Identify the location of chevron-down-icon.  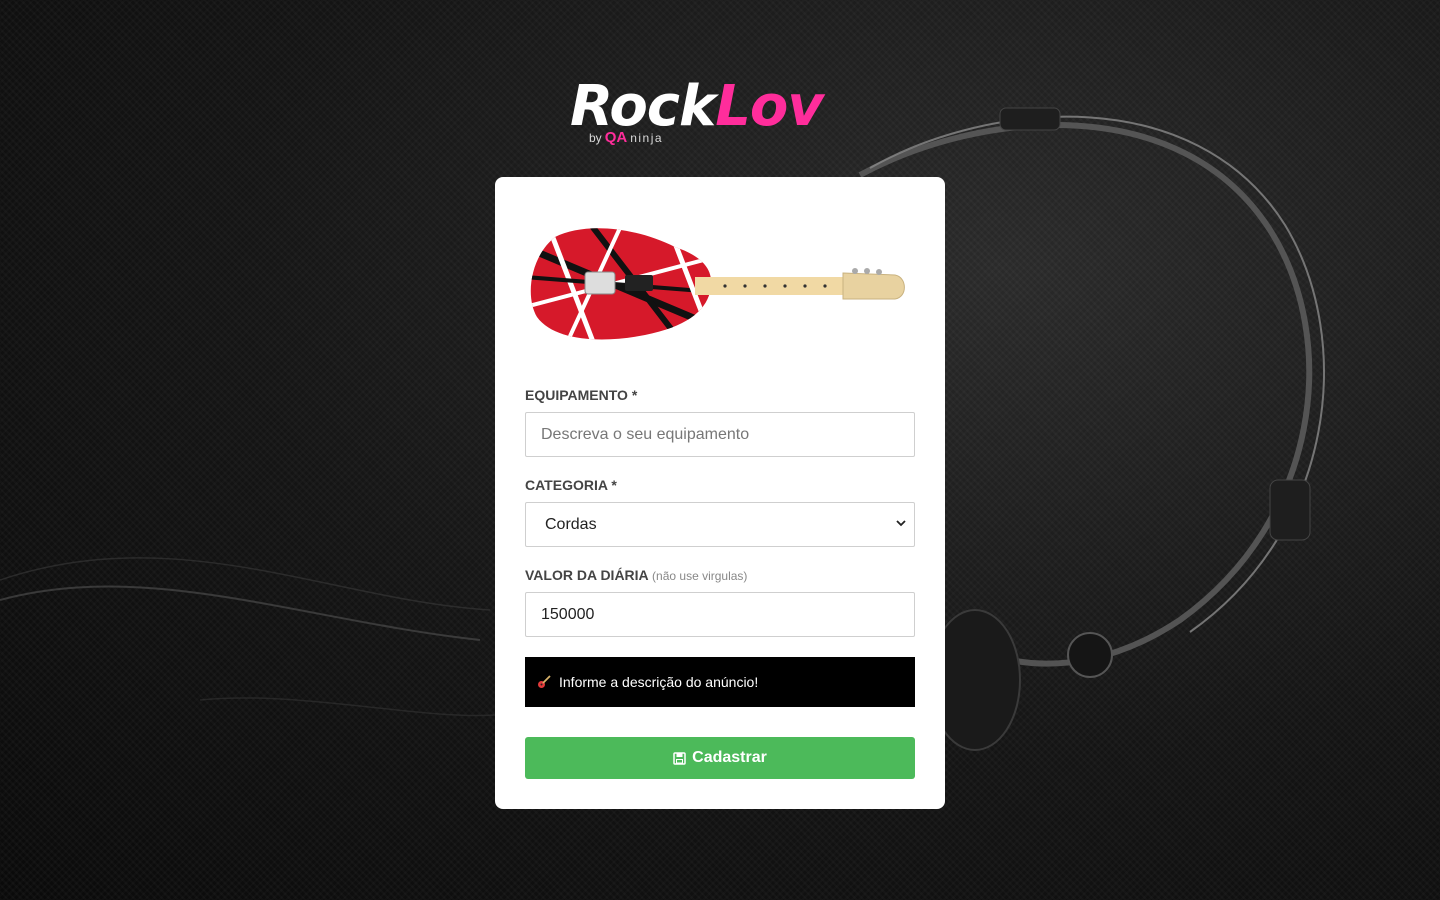
(901, 523).